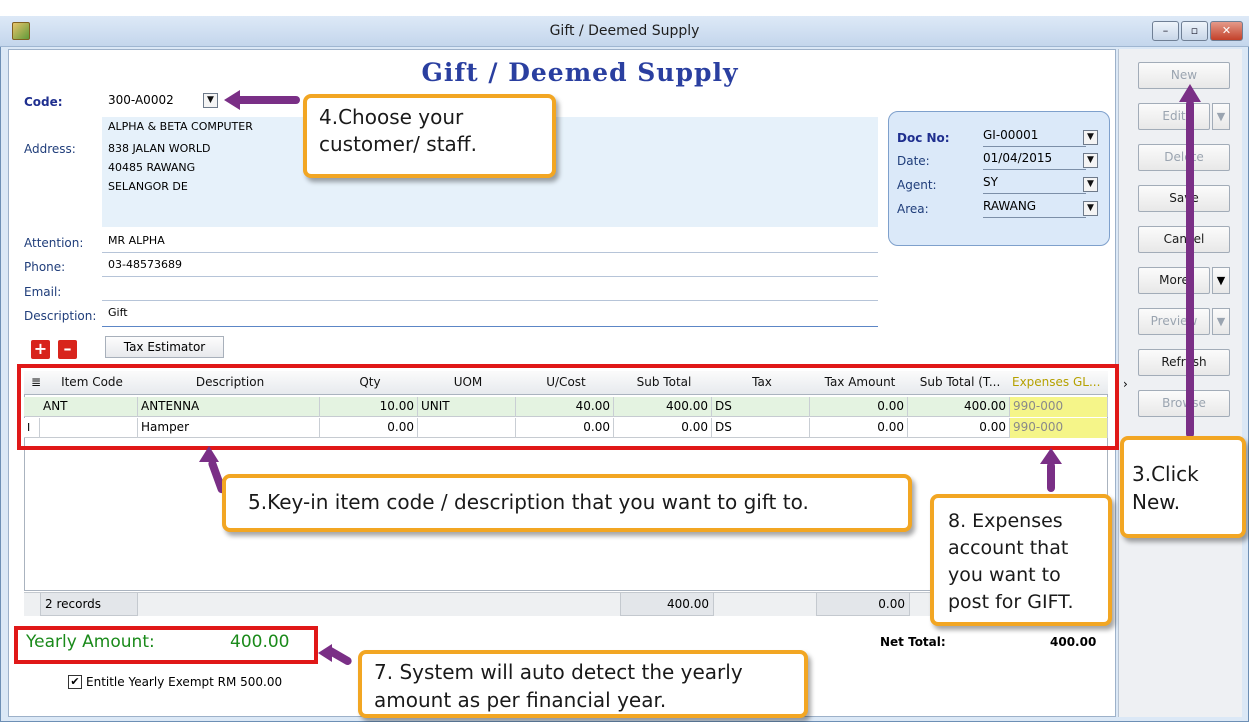 This screenshot has width=1249, height=722. Describe the element at coordinates (148, 186) in the screenshot. I see `address-line-3: SELANGOR DE` at that location.